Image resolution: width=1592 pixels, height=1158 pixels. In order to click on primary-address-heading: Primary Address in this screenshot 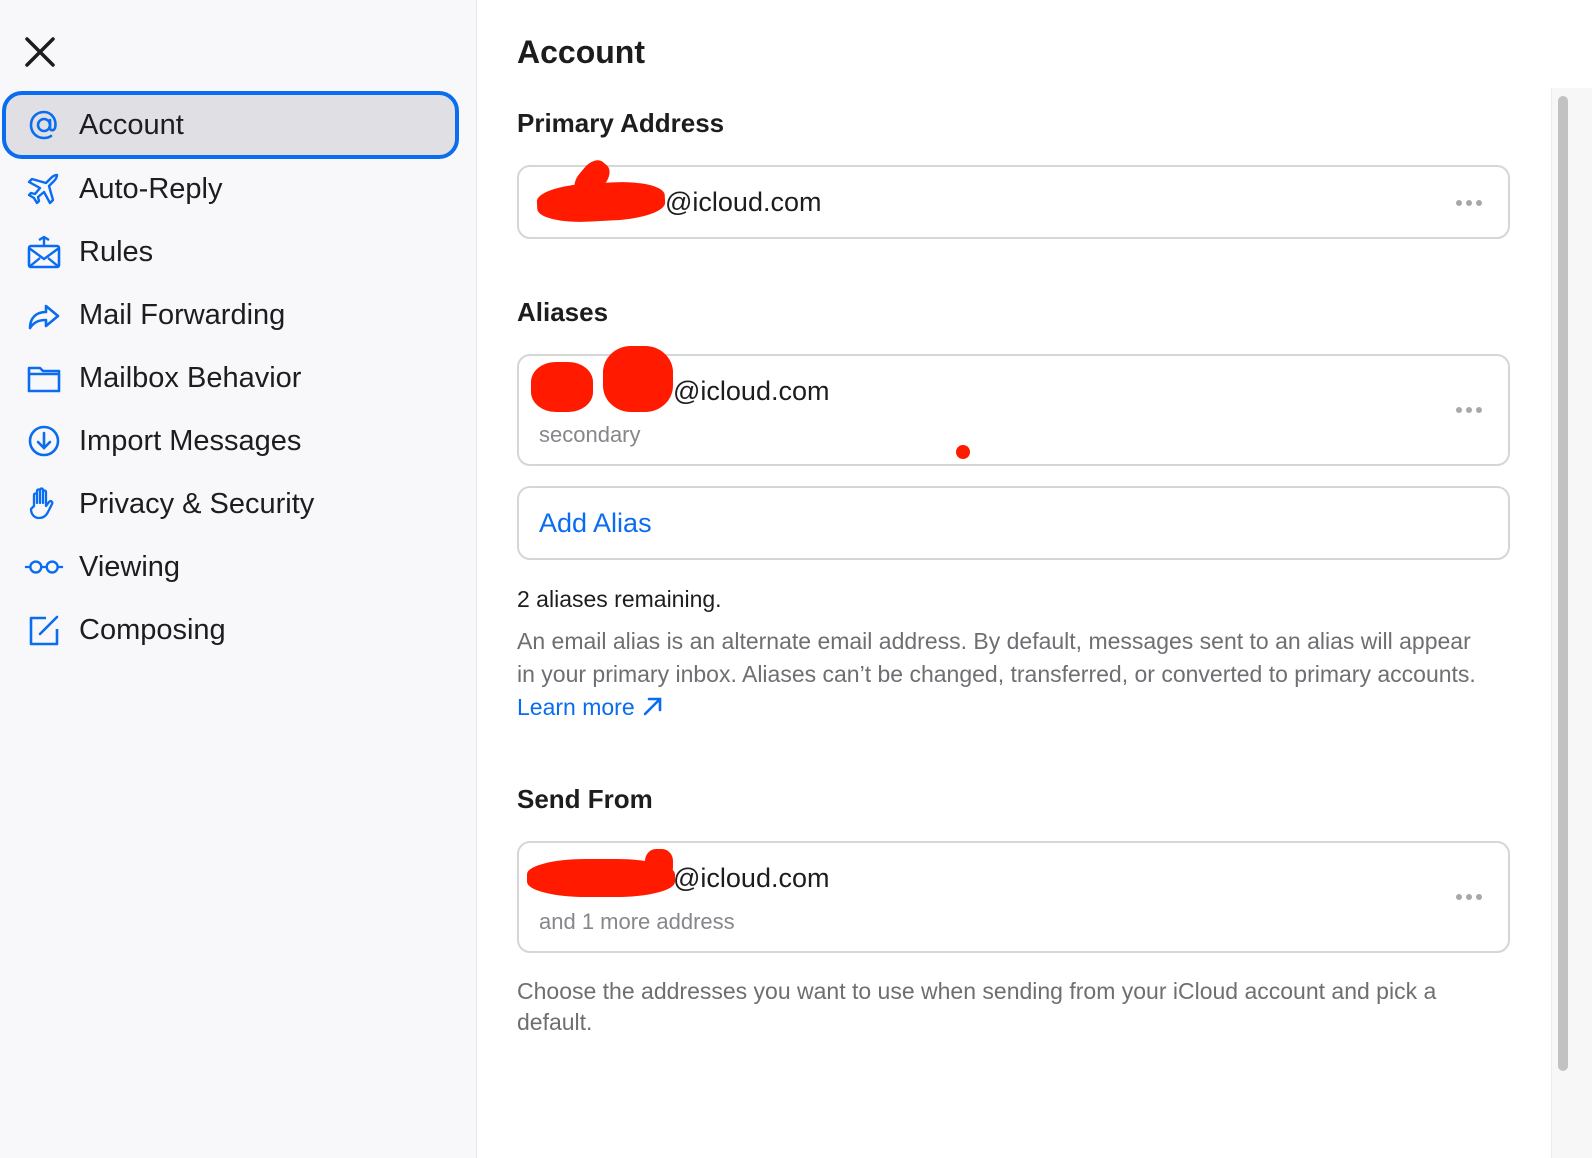, I will do `click(621, 123)`.